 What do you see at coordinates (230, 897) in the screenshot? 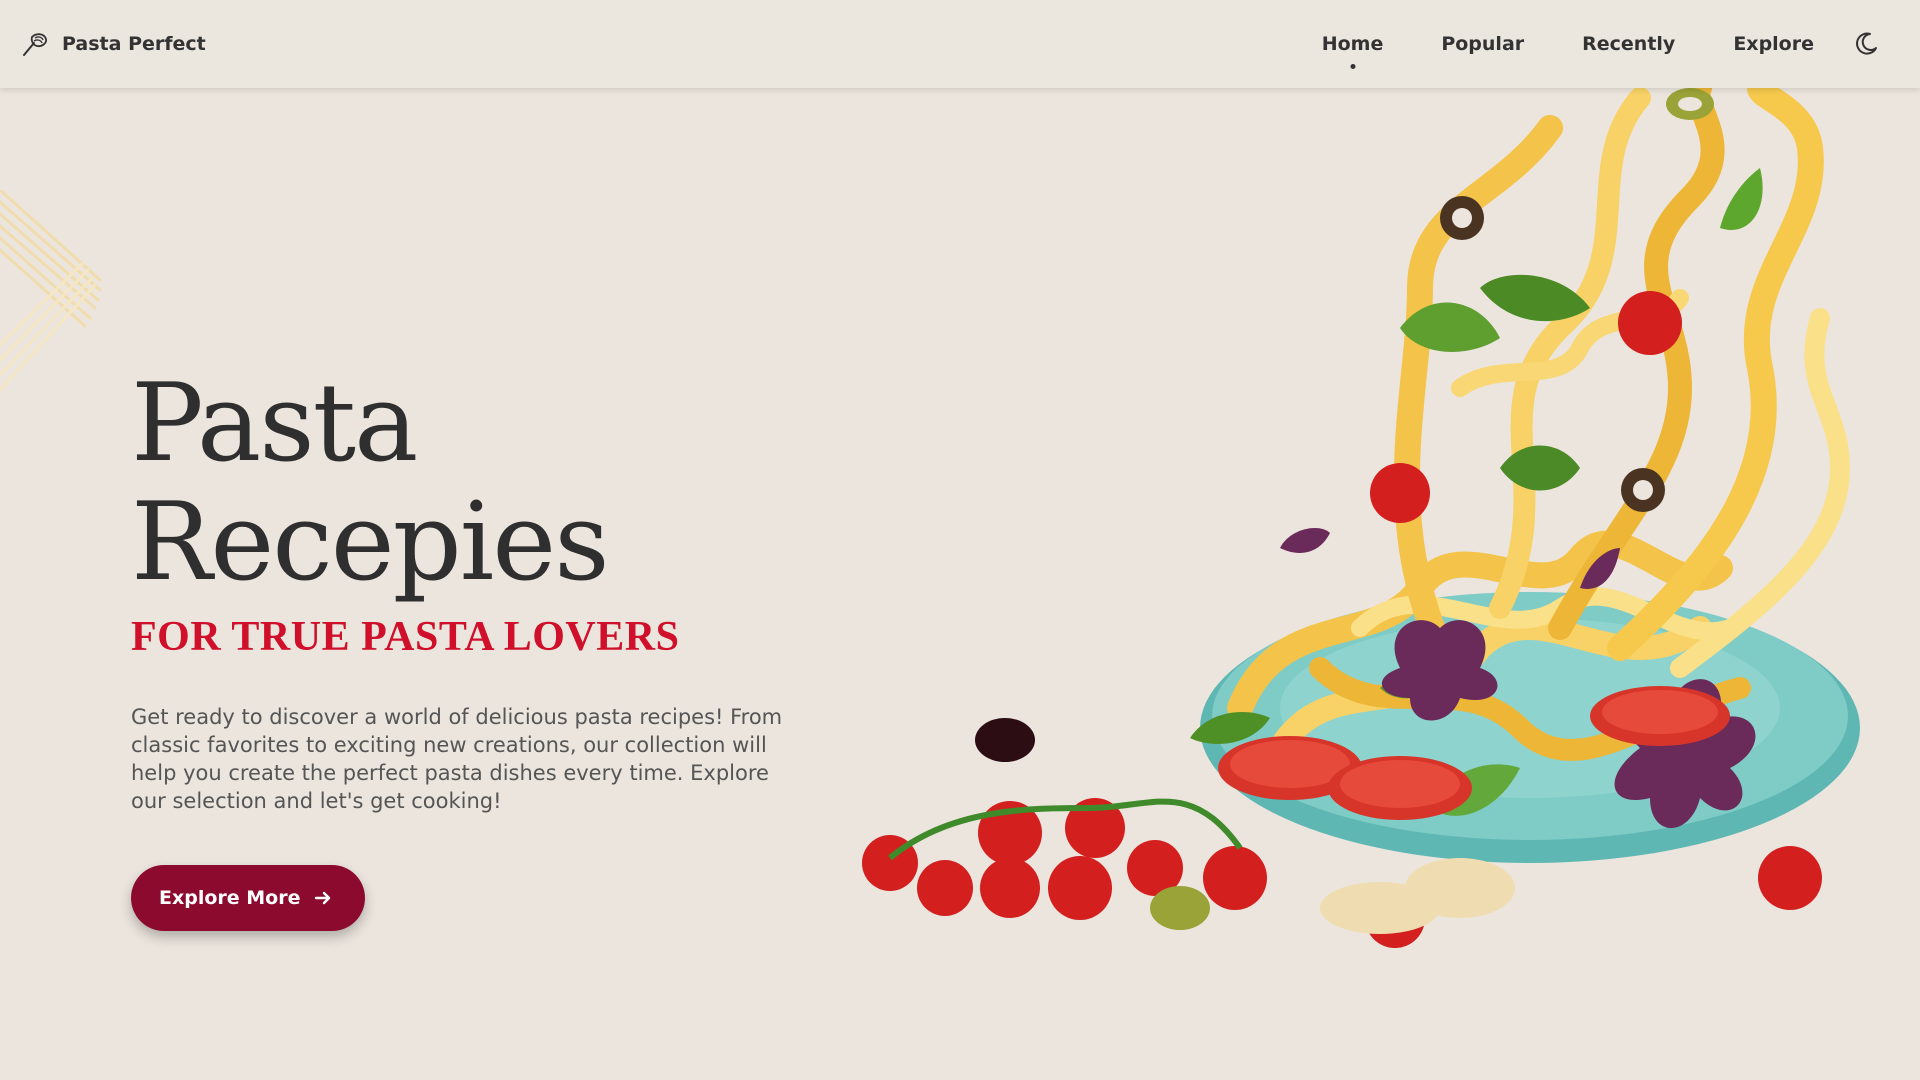
I see `explore-more-label: Explore More` at bounding box center [230, 897].